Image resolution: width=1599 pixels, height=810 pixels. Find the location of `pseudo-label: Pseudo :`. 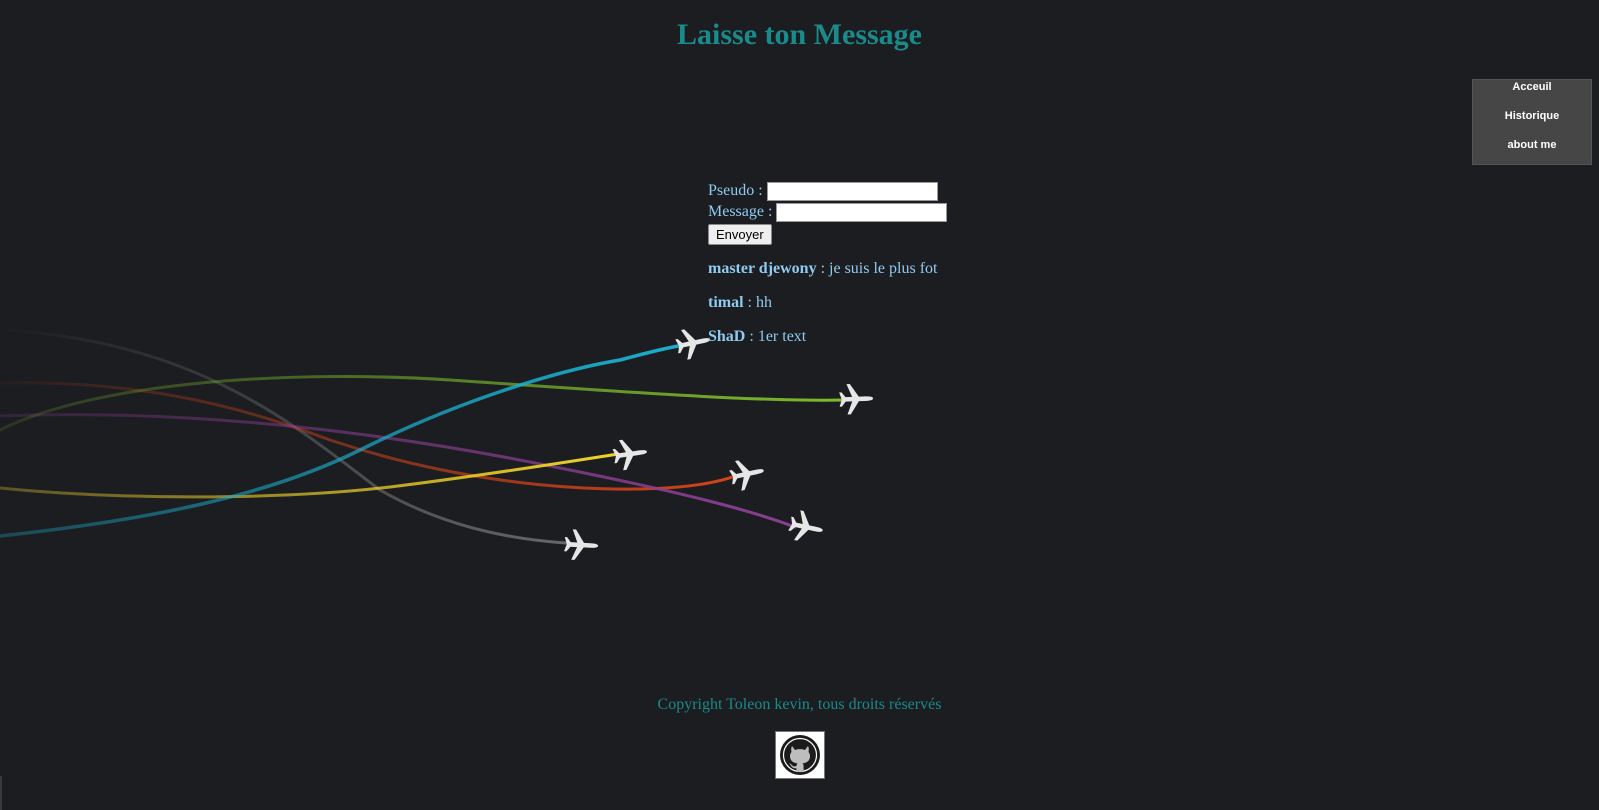

pseudo-label: Pseudo : is located at coordinates (735, 190).